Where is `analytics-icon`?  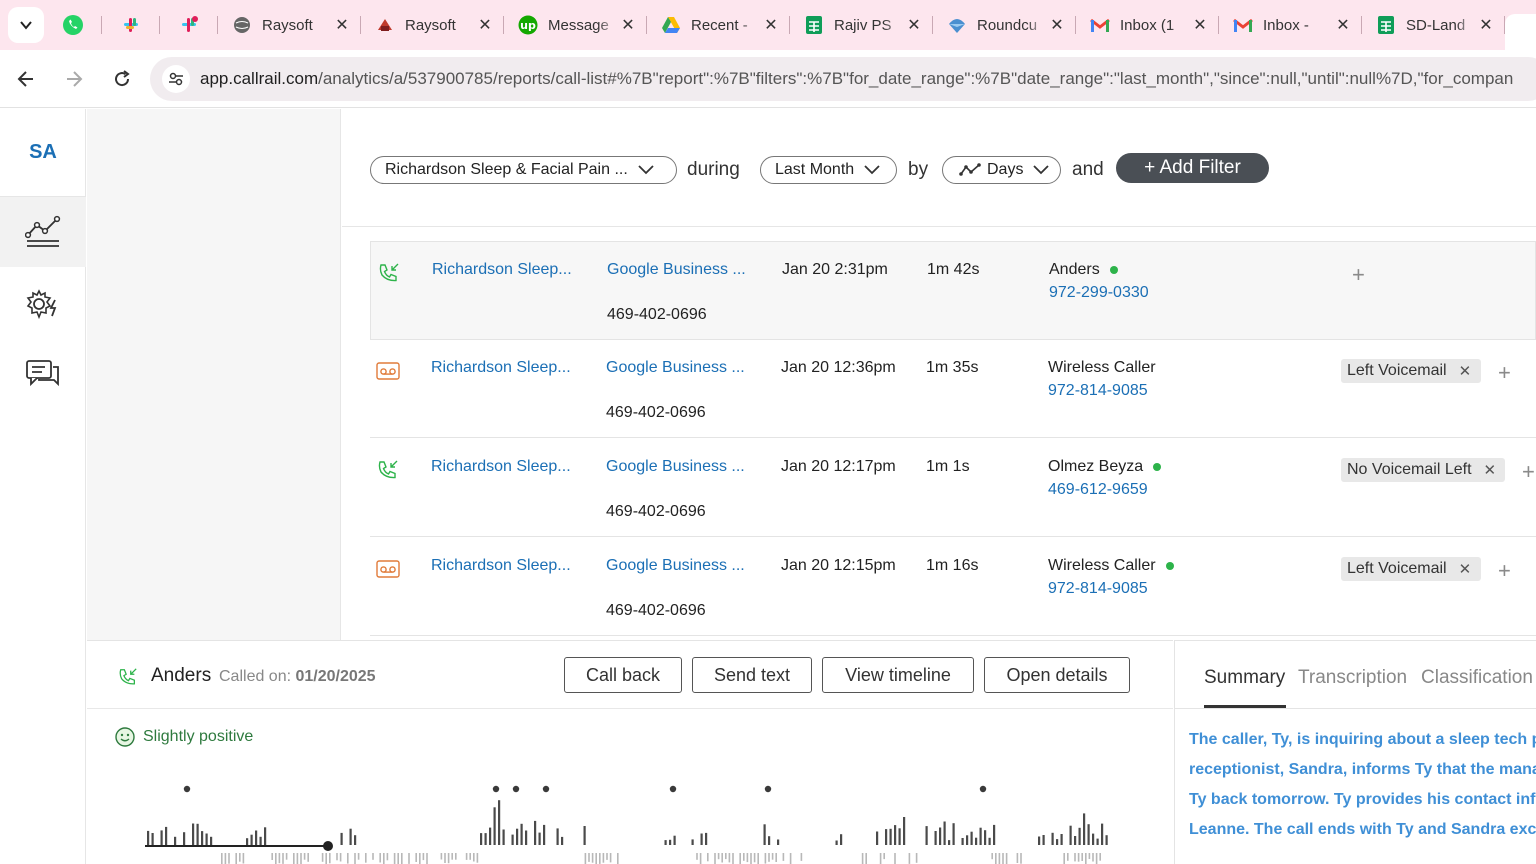
analytics-icon is located at coordinates (43, 231).